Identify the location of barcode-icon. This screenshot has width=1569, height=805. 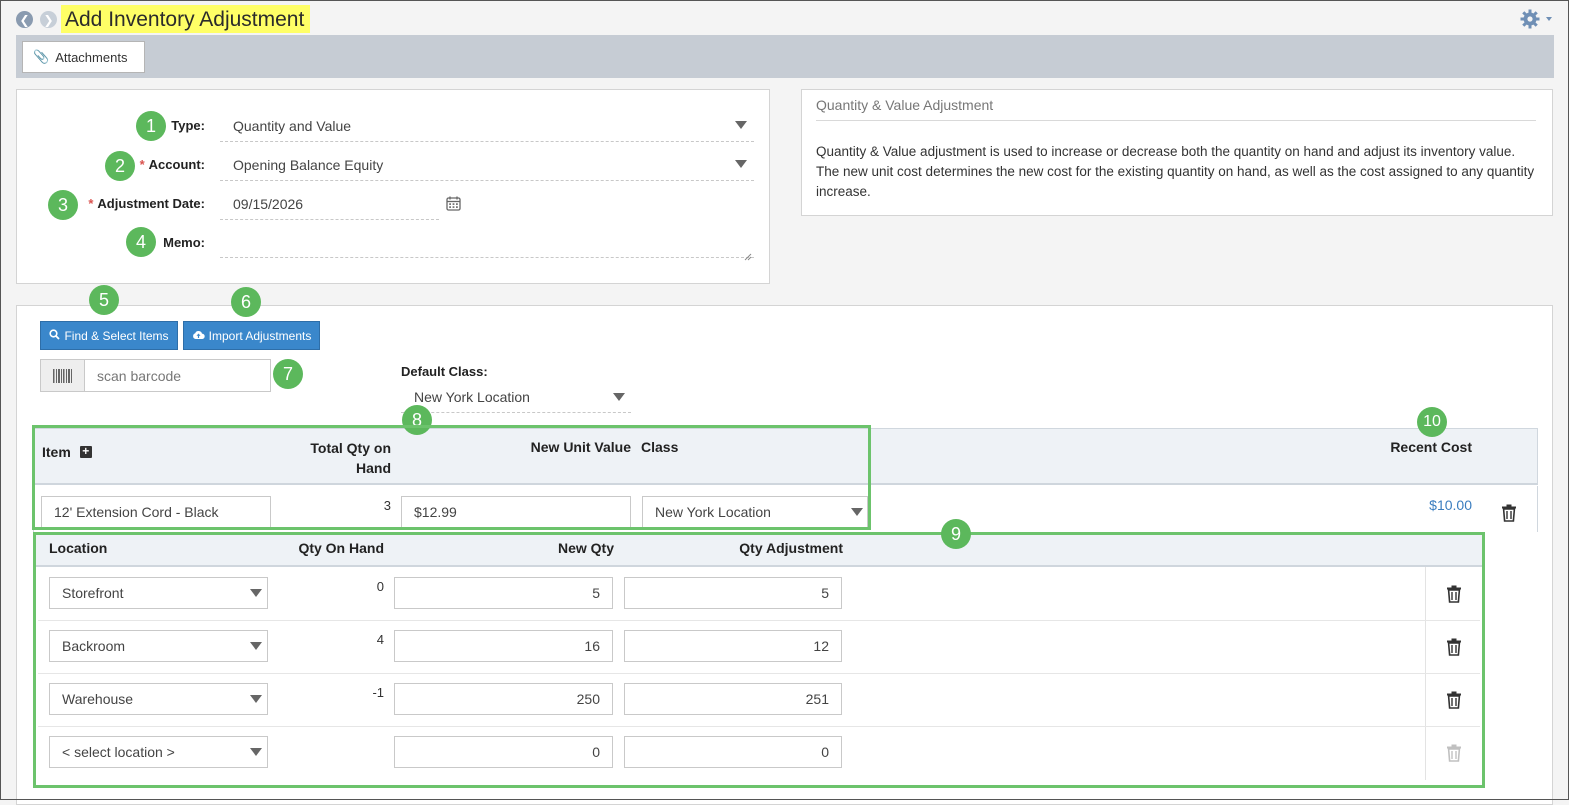
(63, 375).